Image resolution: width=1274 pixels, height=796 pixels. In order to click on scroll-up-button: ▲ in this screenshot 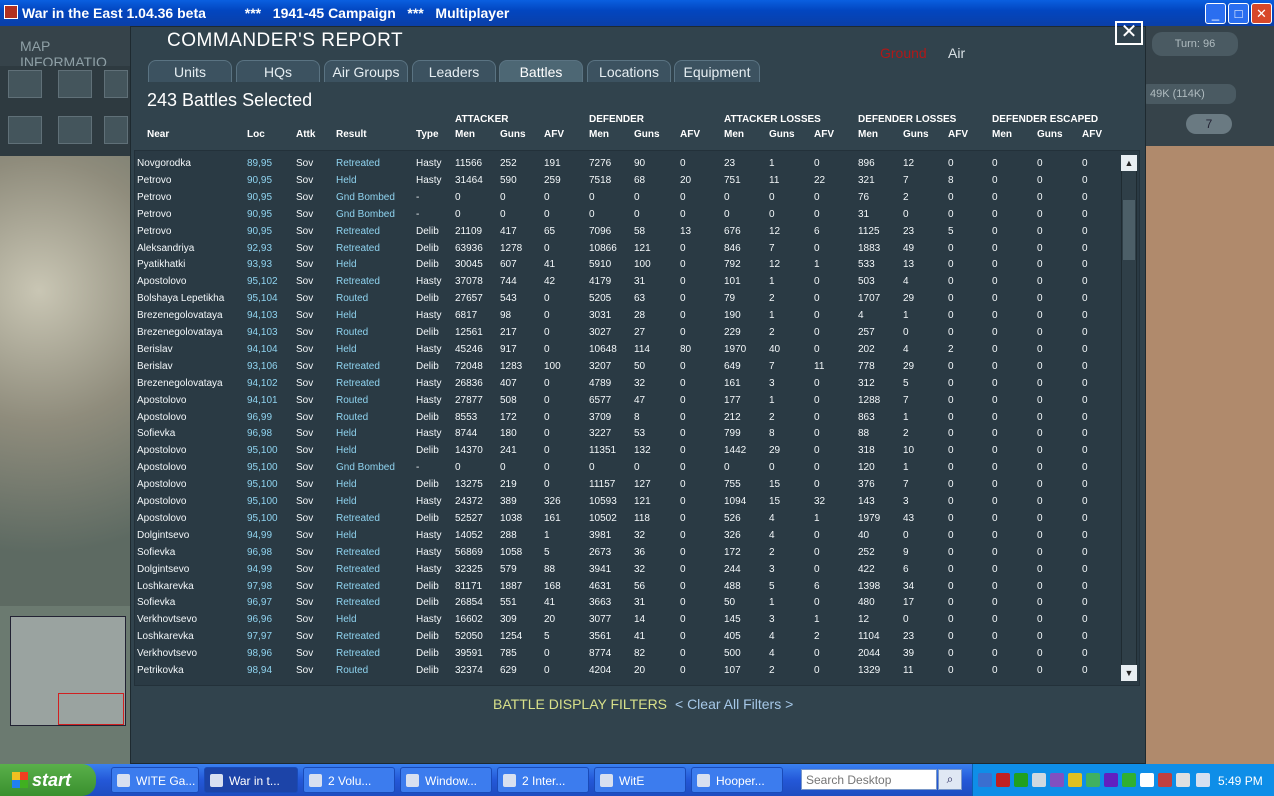, I will do `click(1129, 163)`.